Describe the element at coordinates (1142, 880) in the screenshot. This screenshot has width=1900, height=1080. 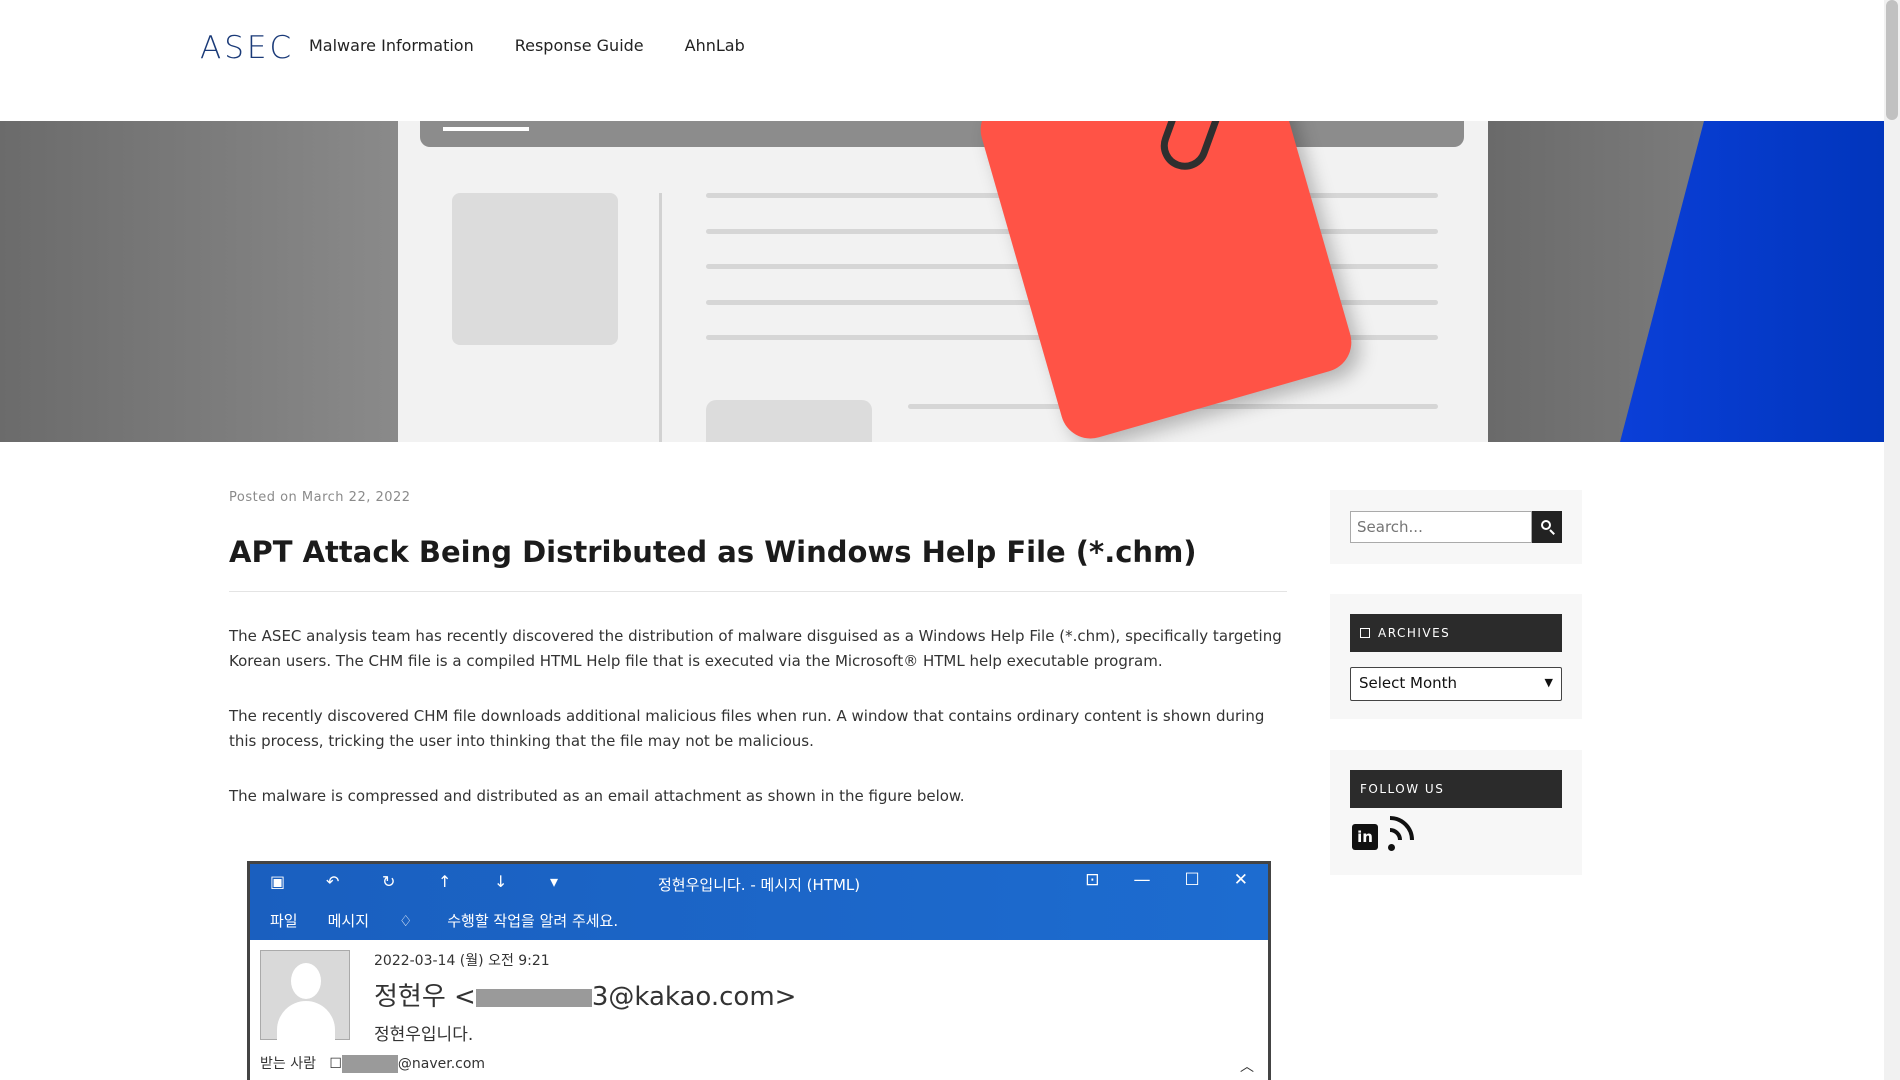
I see `minimize-icon: —` at that location.